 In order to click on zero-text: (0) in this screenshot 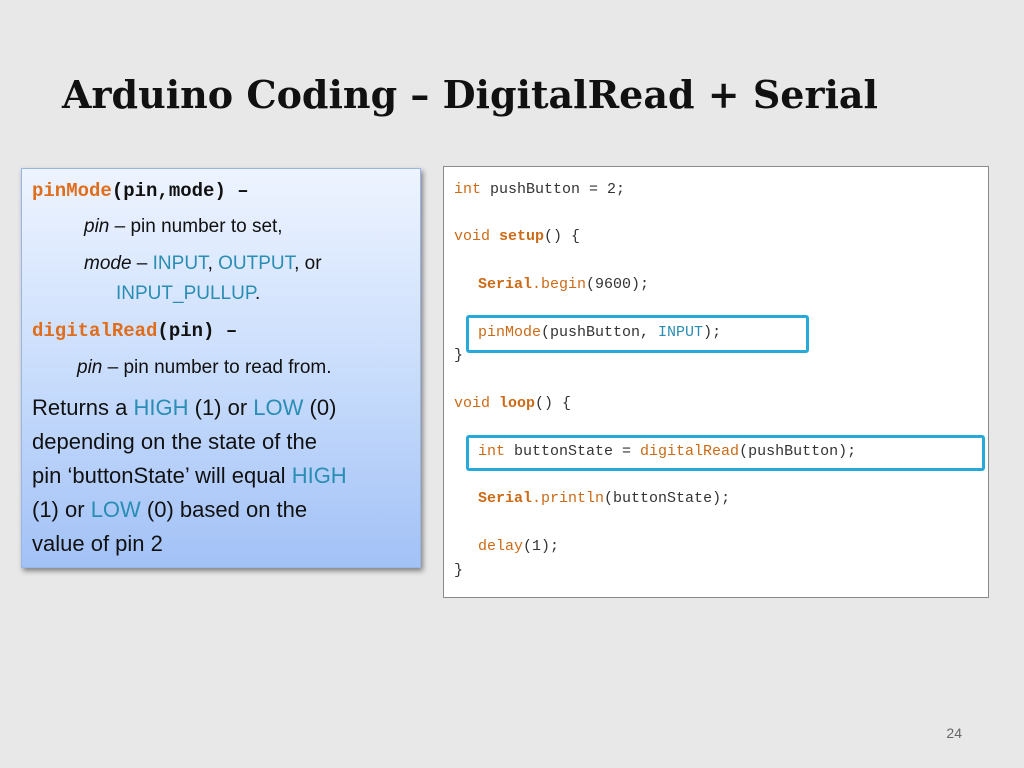, I will do `click(320, 407)`.